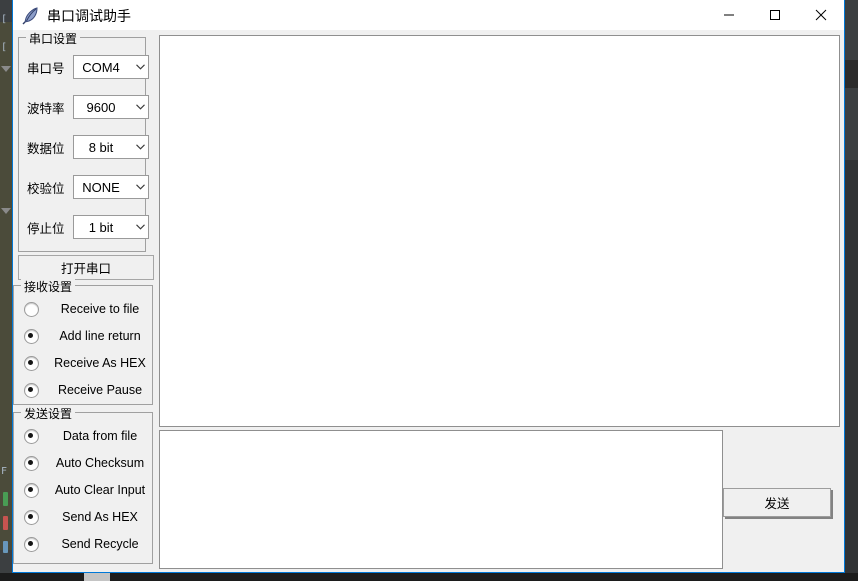 The height and width of the screenshot is (581, 858). I want to click on field-databits-label: 数据位, so click(46, 148).